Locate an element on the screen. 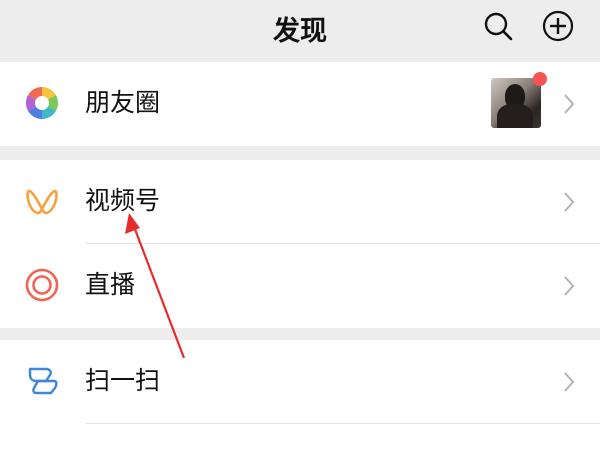 The image size is (600, 450). scan-icon is located at coordinates (43, 381).